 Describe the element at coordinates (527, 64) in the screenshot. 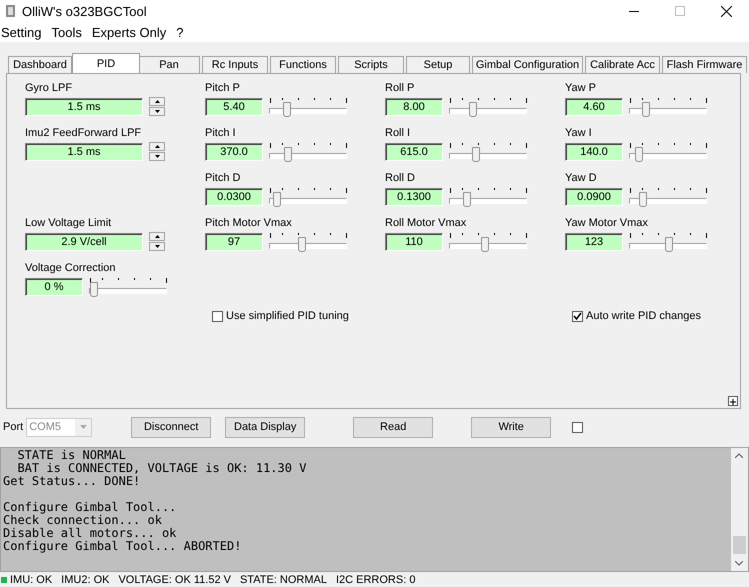

I see `tab: Gimbal Configuration` at that location.